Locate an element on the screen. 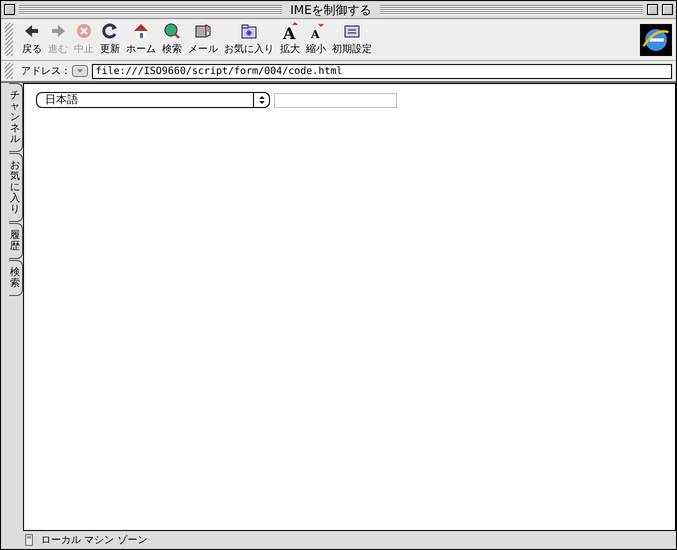 This screenshot has height=550, width=677. right-arrow-icon is located at coordinates (58, 31).